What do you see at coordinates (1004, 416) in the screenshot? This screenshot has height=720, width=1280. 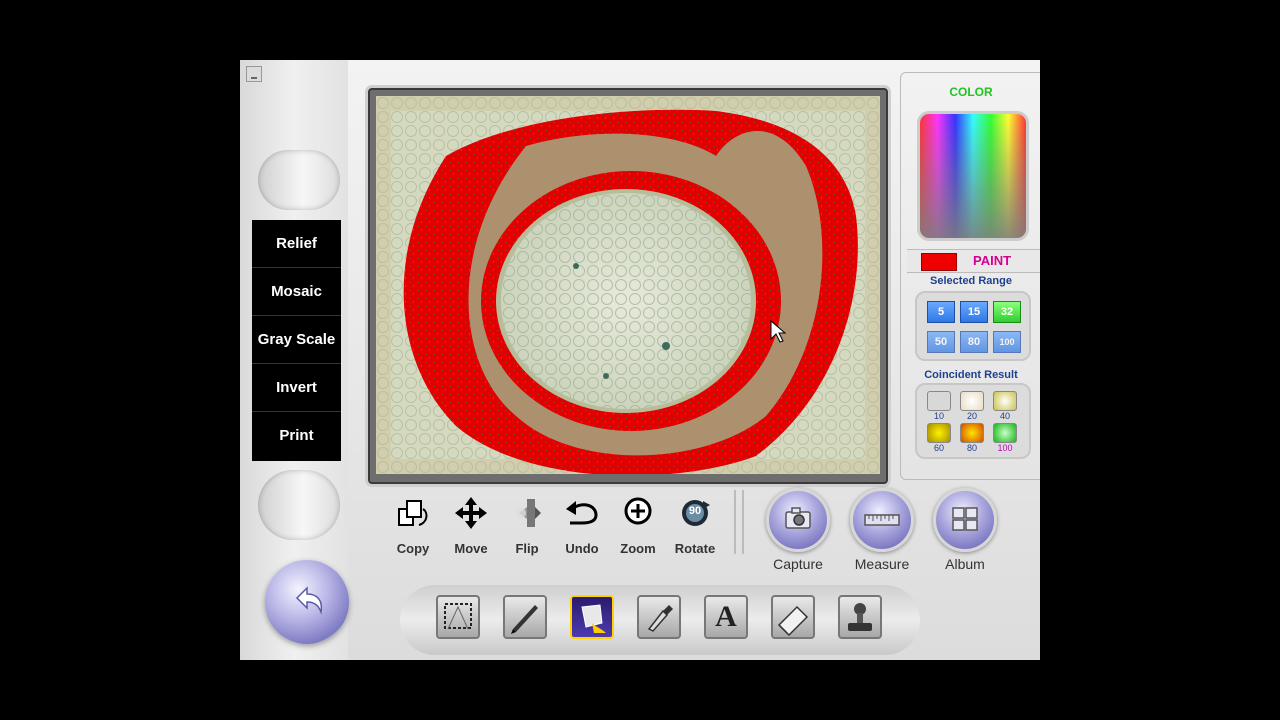 I see `coincident-40-label: 40` at bounding box center [1004, 416].